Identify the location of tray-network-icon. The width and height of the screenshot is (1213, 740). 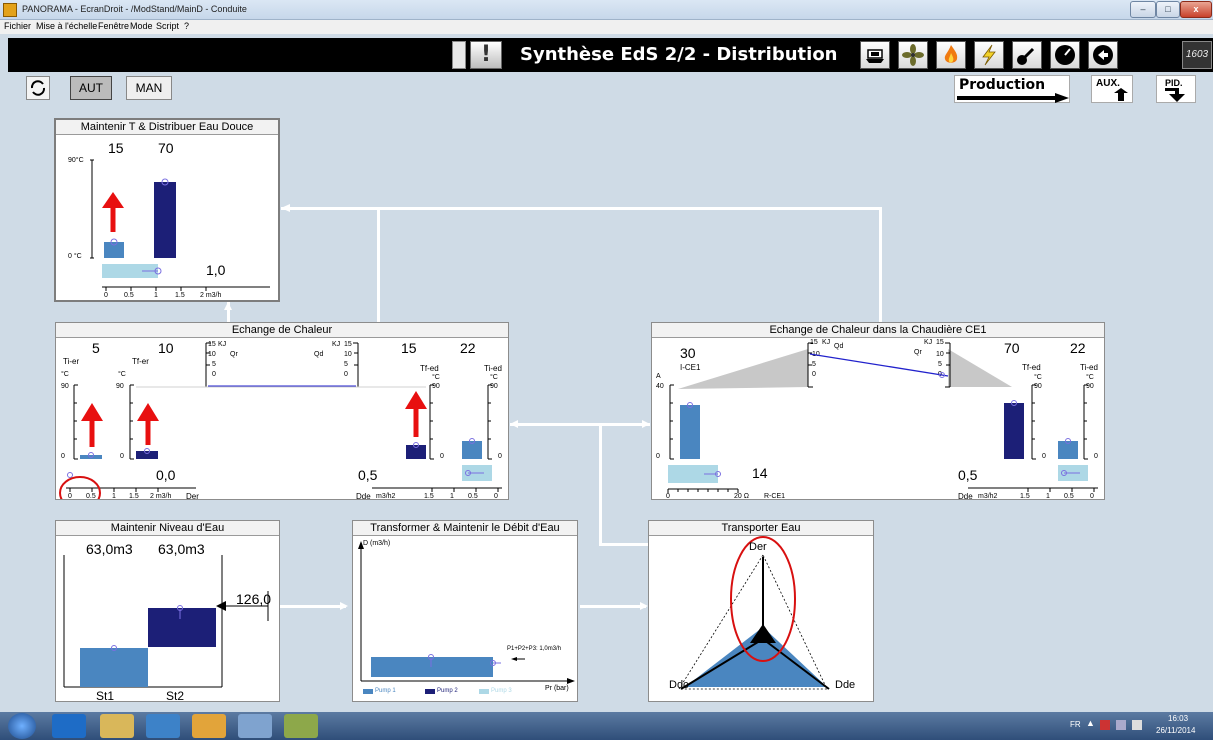
(1121, 725).